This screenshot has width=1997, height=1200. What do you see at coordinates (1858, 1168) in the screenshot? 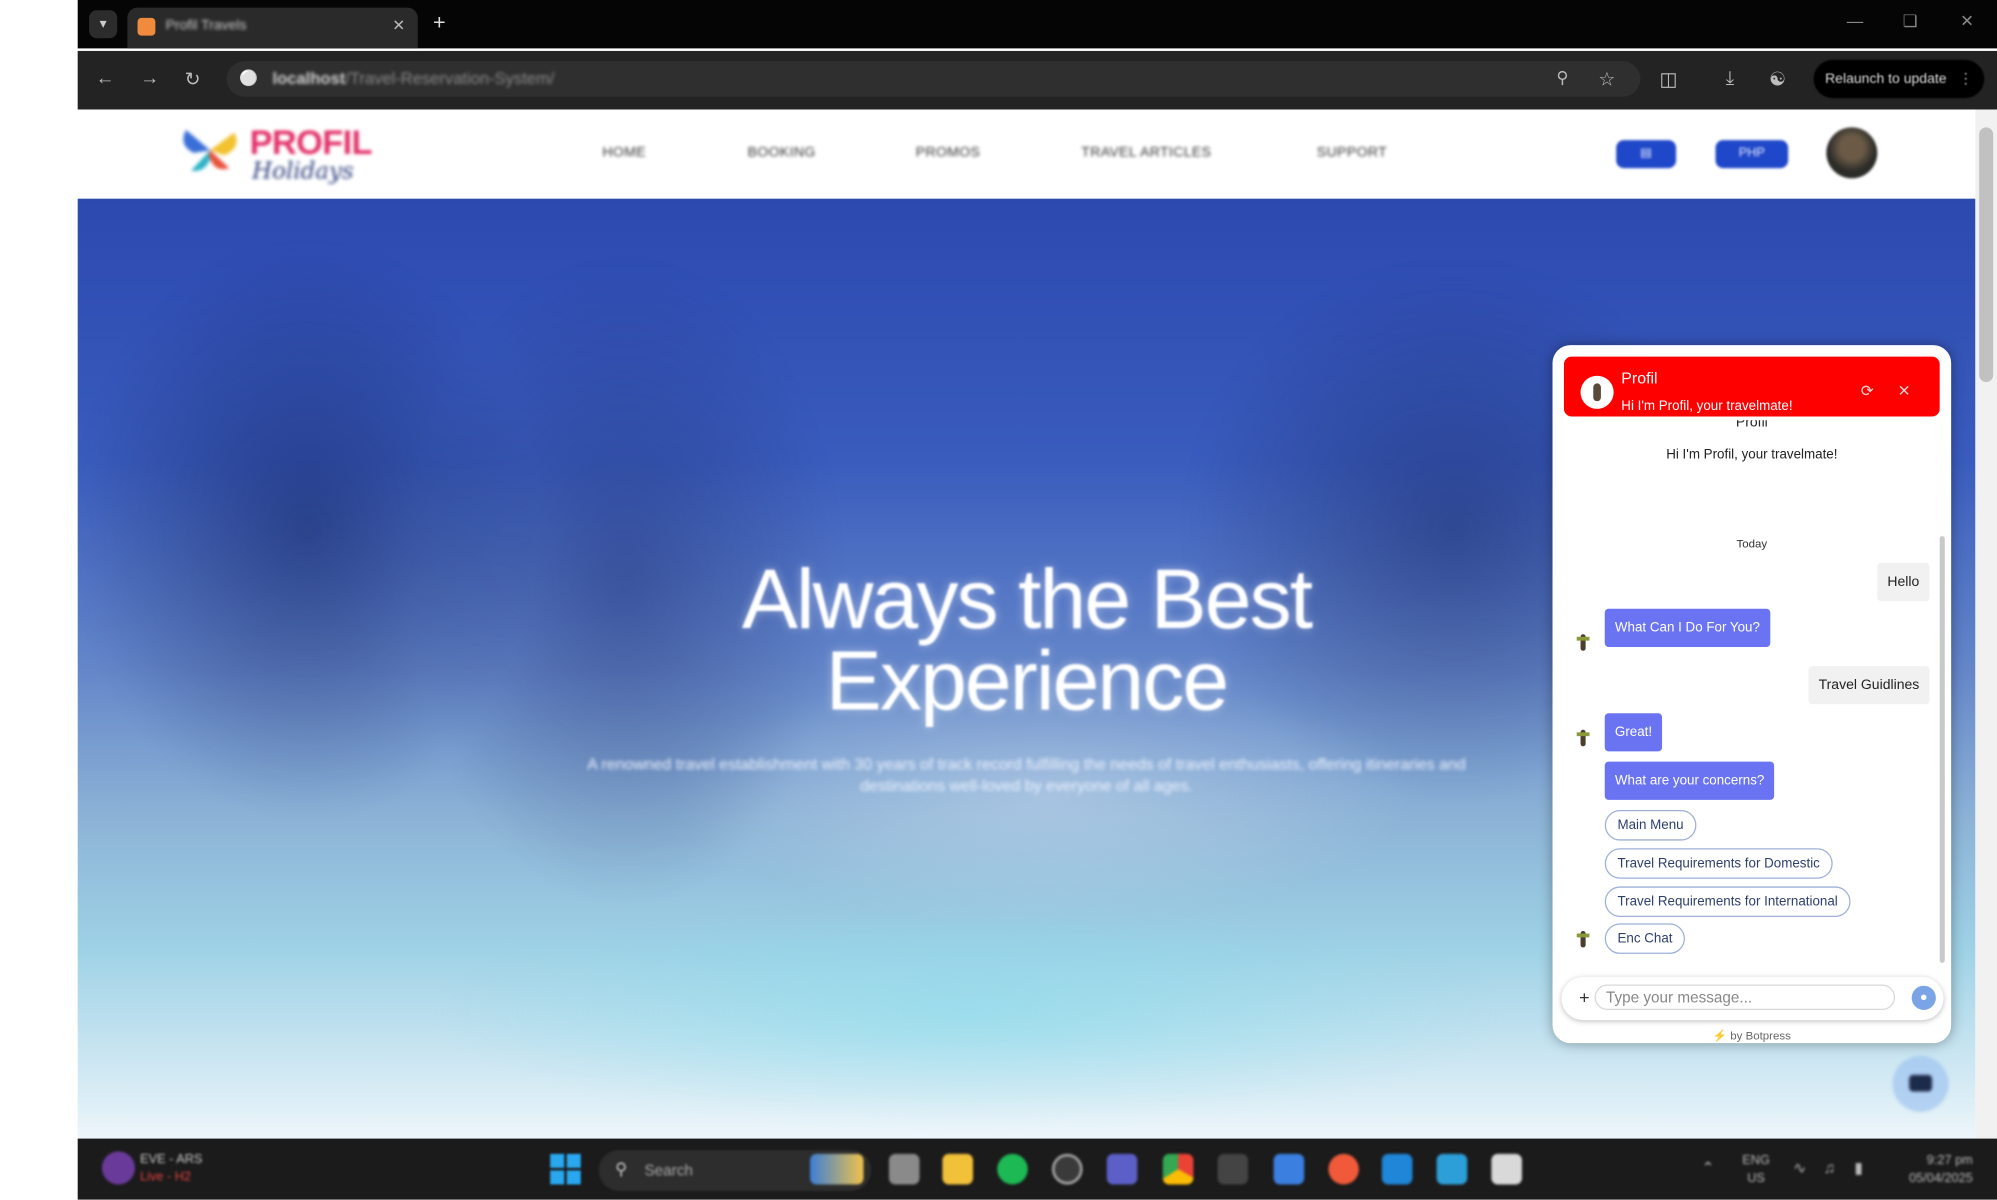
I see `battery-icon: ▮` at bounding box center [1858, 1168].